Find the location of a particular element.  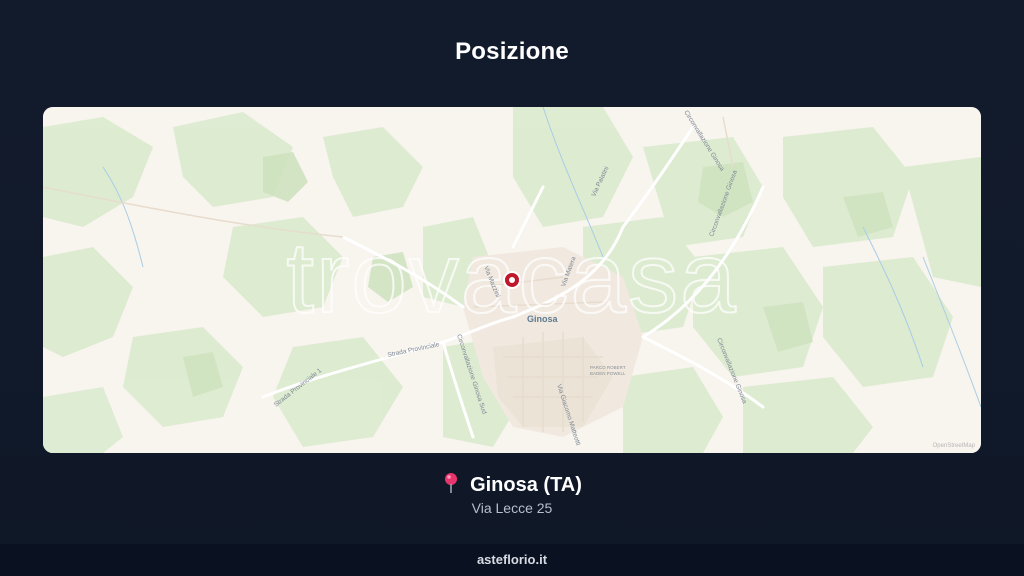

map-attribution: OpenStreetMap is located at coordinates (954, 446).